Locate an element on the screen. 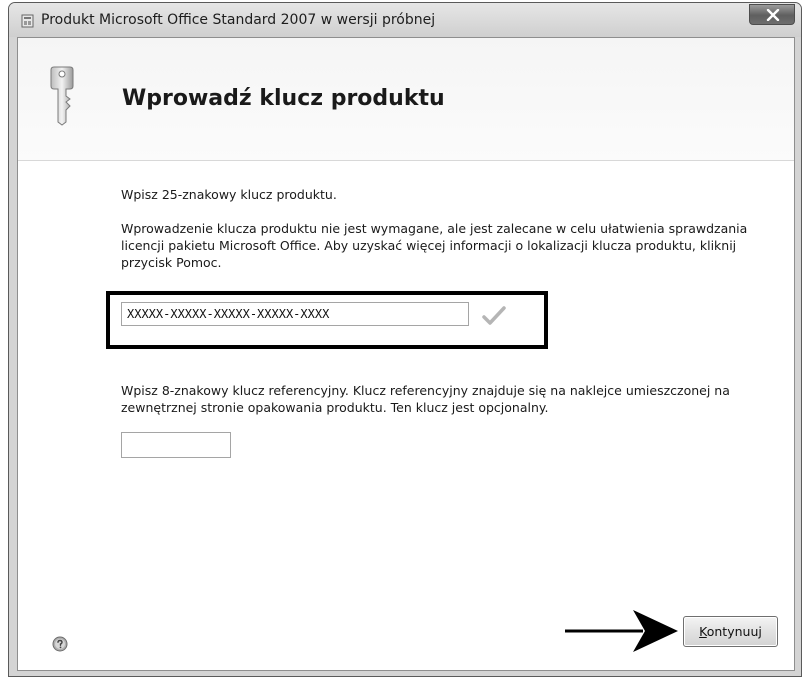 The width and height of the screenshot is (804, 679). close-x-icon is located at coordinates (773, 15).